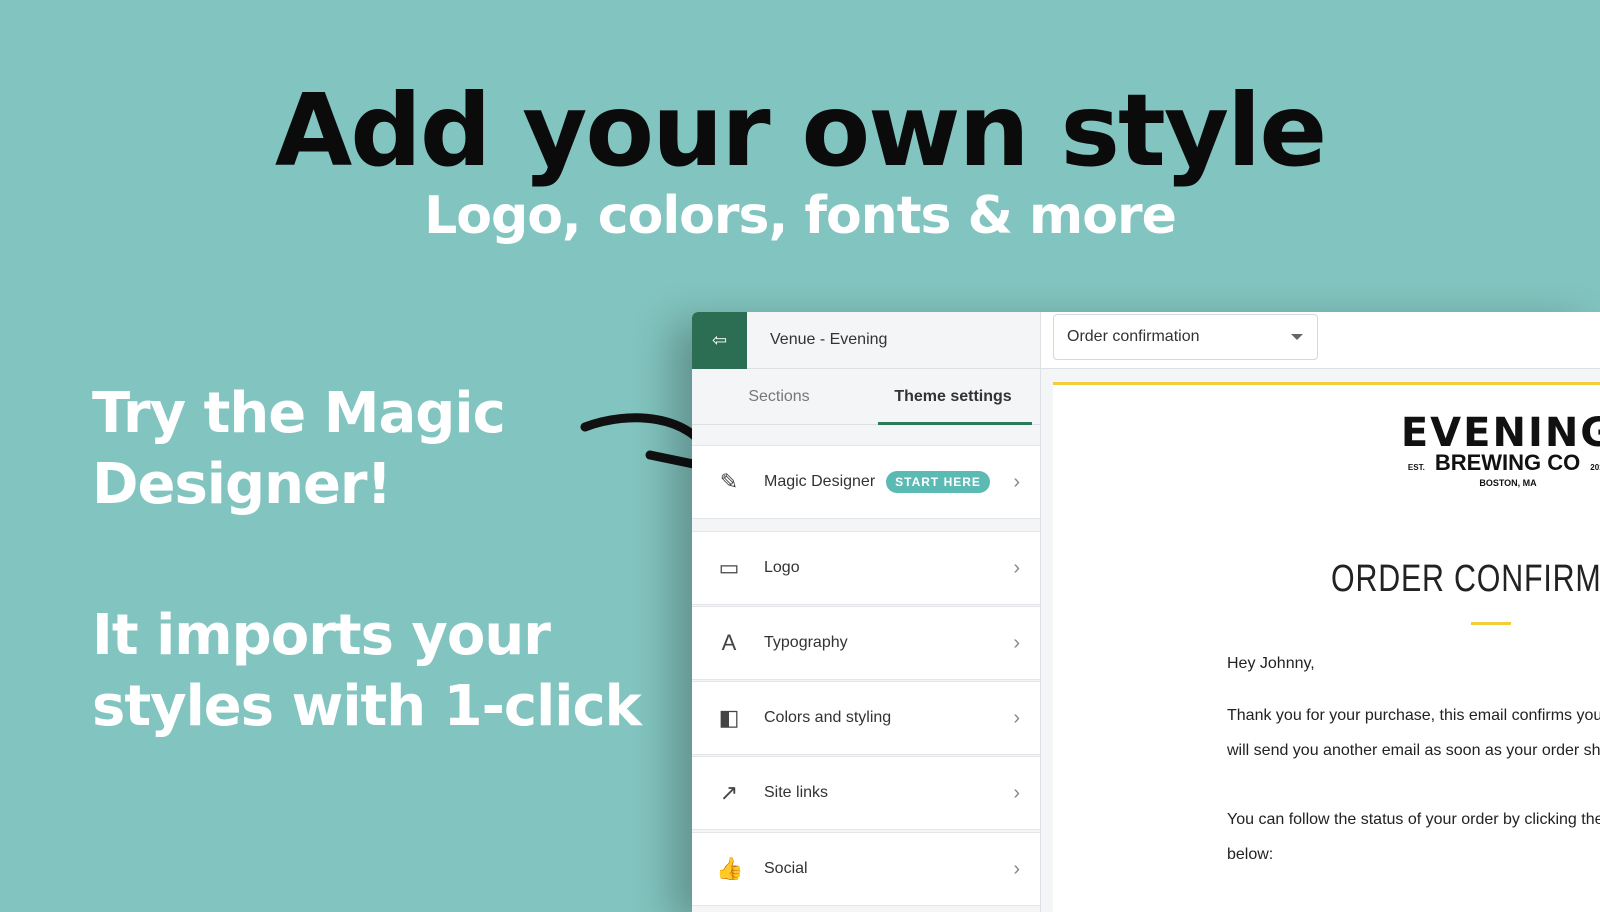 This screenshot has height=912, width=1600. What do you see at coordinates (1297, 337) in the screenshot?
I see `chevron-down-icon` at bounding box center [1297, 337].